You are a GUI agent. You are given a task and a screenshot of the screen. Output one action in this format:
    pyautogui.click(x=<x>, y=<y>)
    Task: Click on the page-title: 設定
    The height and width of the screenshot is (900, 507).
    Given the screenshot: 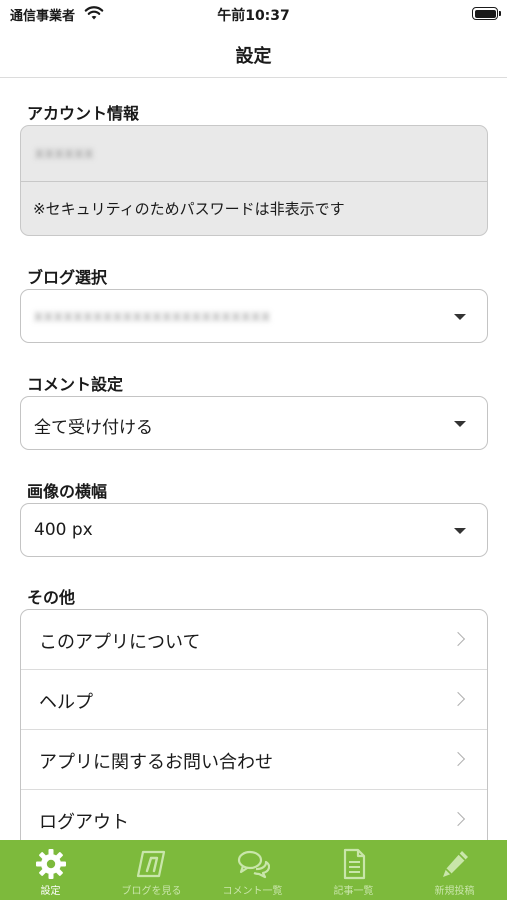 What is the action you would take?
    pyautogui.click(x=253, y=56)
    